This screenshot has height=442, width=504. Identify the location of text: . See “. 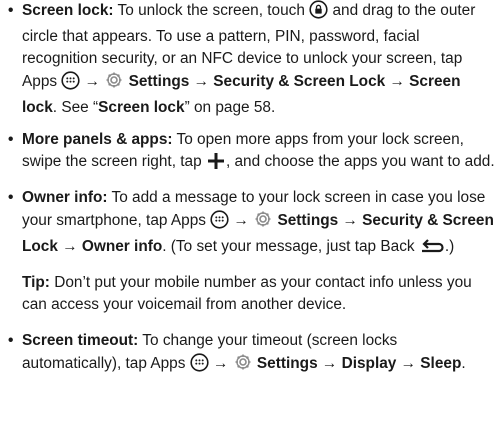
(75, 107).